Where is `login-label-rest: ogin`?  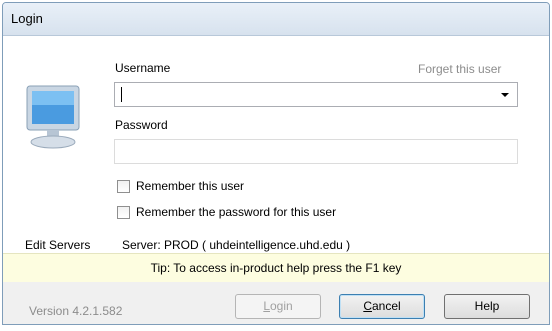 login-label-rest: ogin is located at coordinates (281, 306).